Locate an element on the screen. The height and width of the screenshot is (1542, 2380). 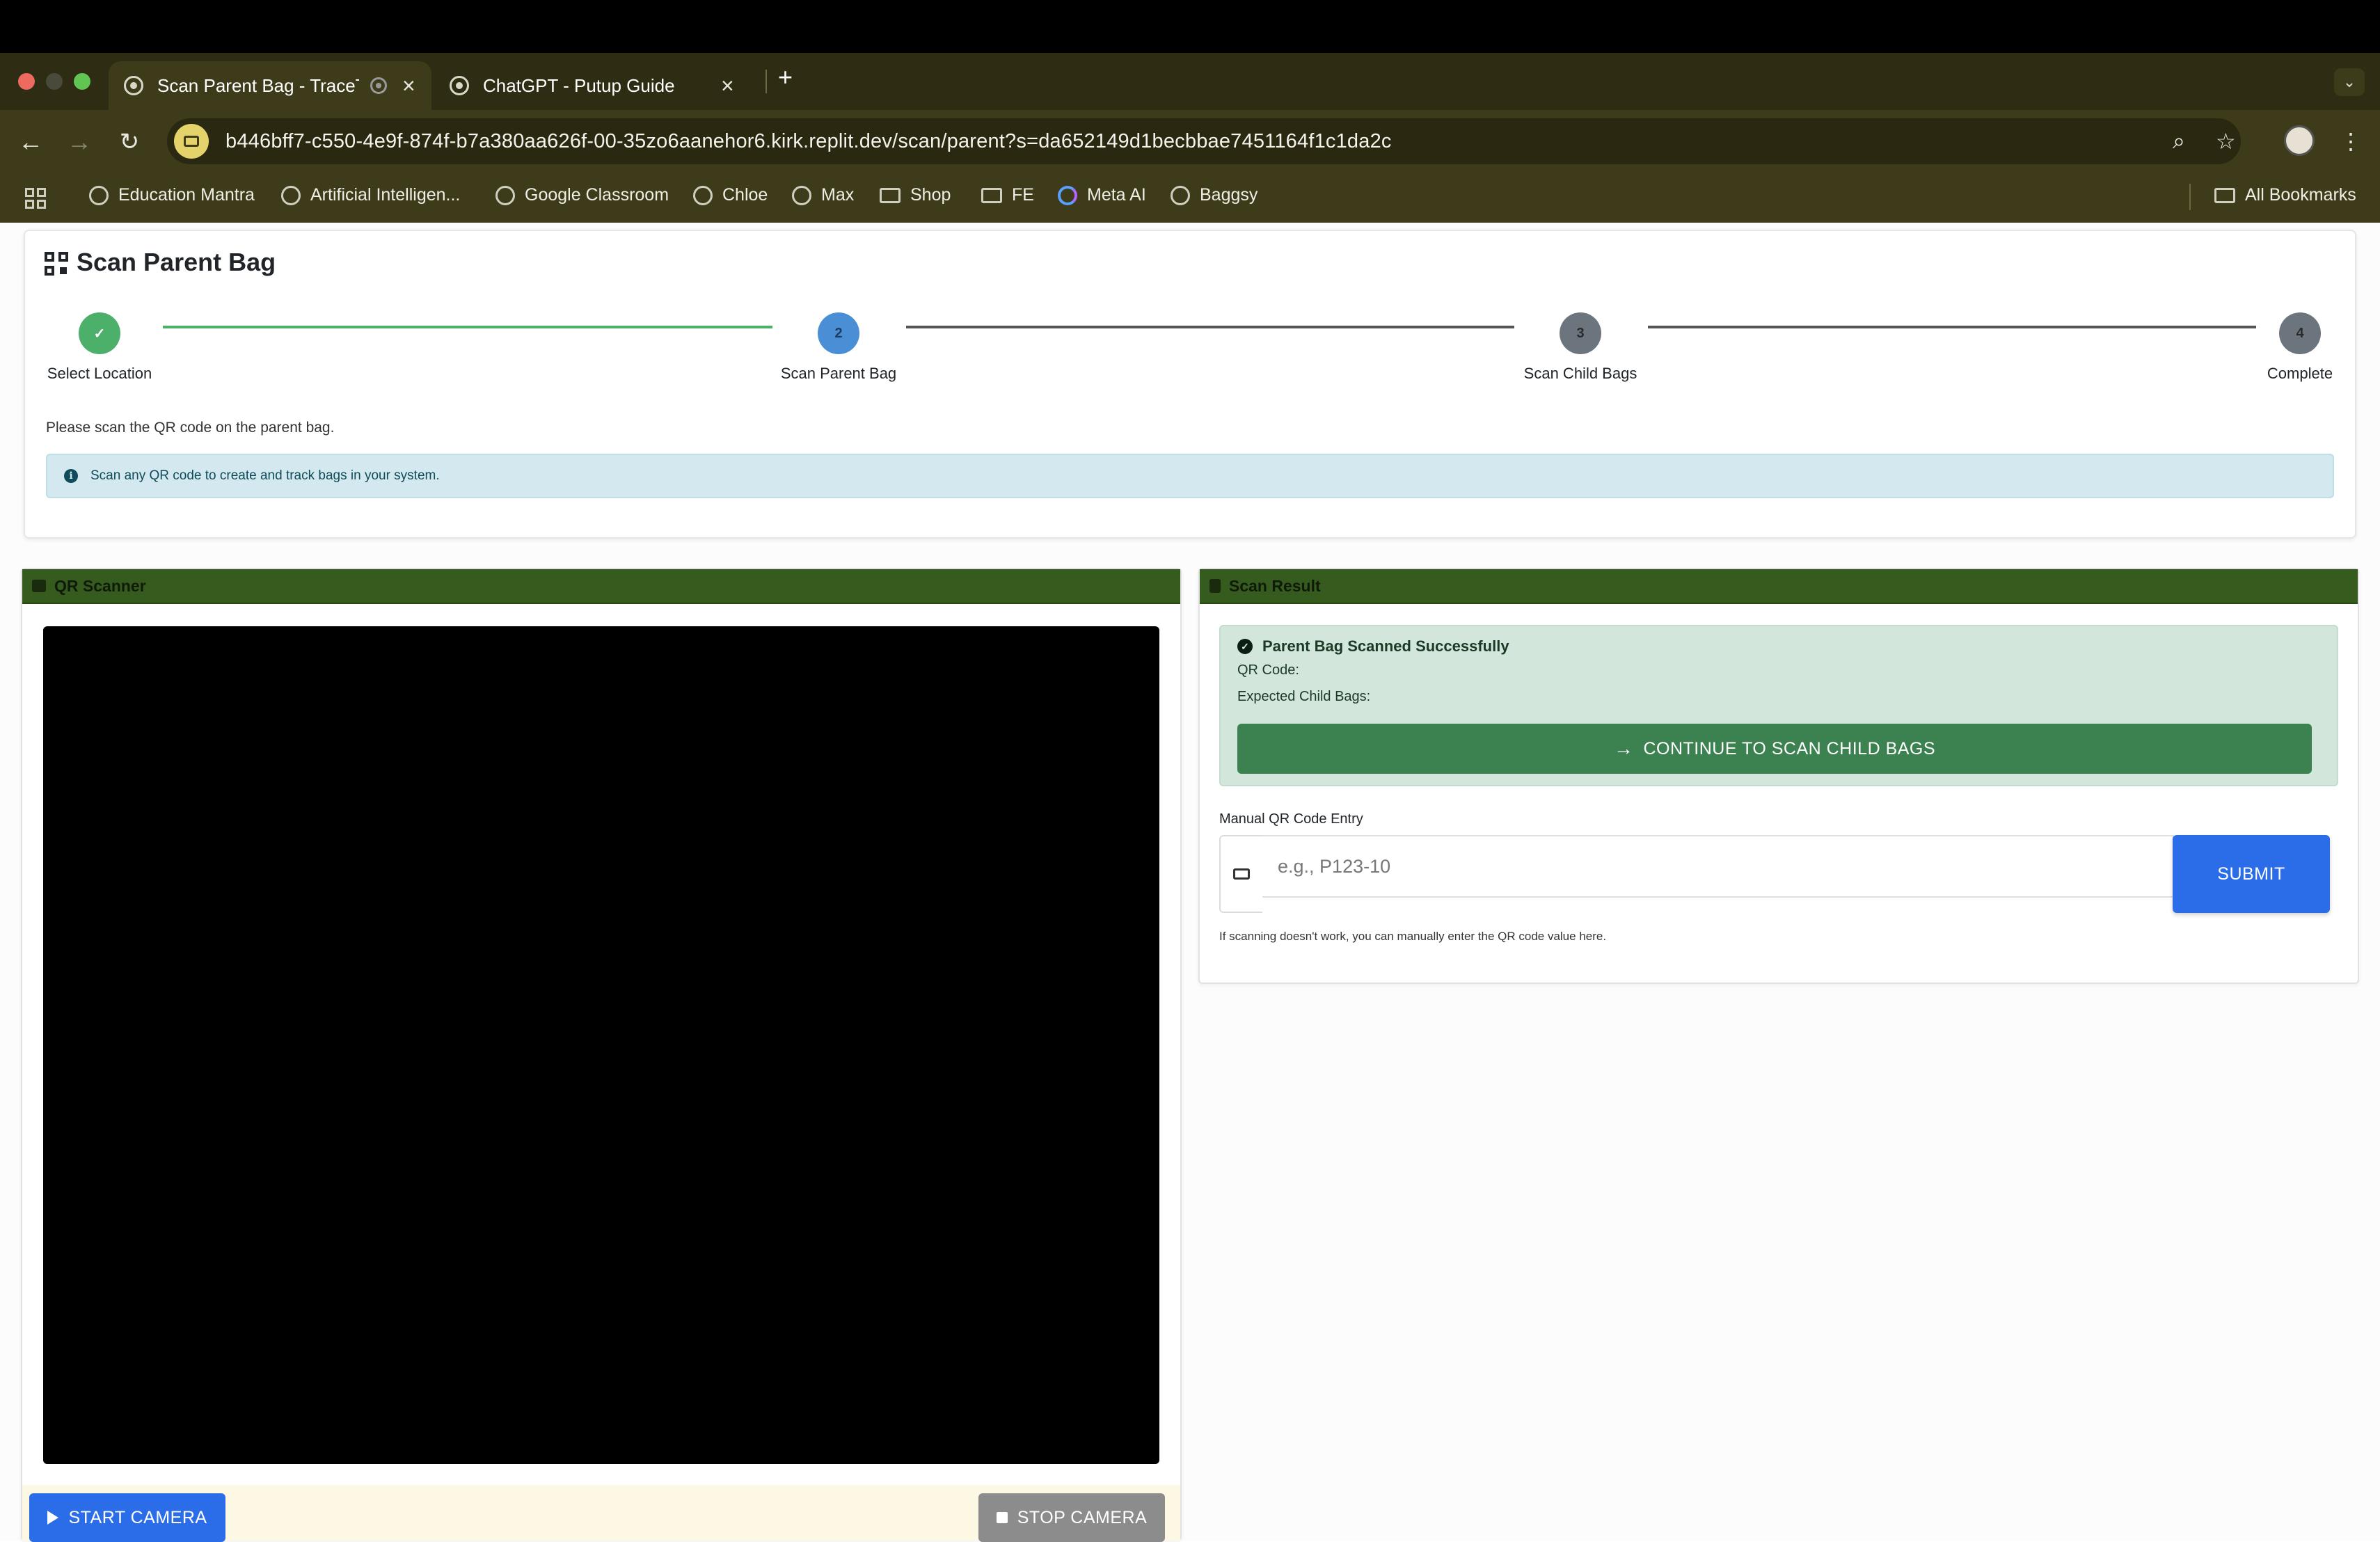
scan-result-header: Scan Result is located at coordinates (1779, 586).